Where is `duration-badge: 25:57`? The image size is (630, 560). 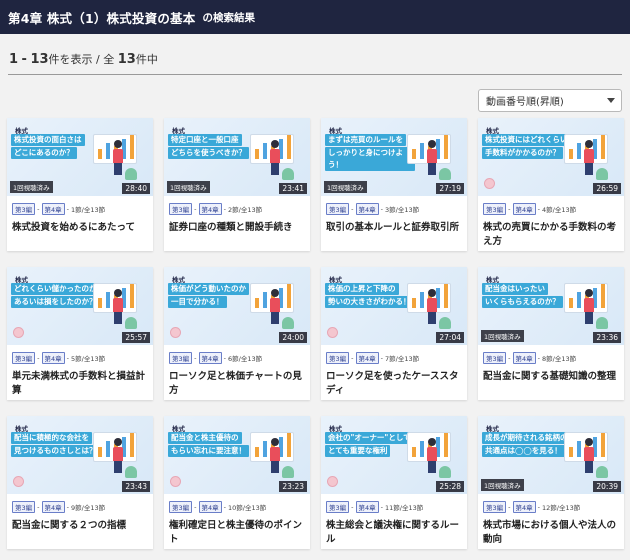
duration-badge: 25:57 is located at coordinates (136, 337).